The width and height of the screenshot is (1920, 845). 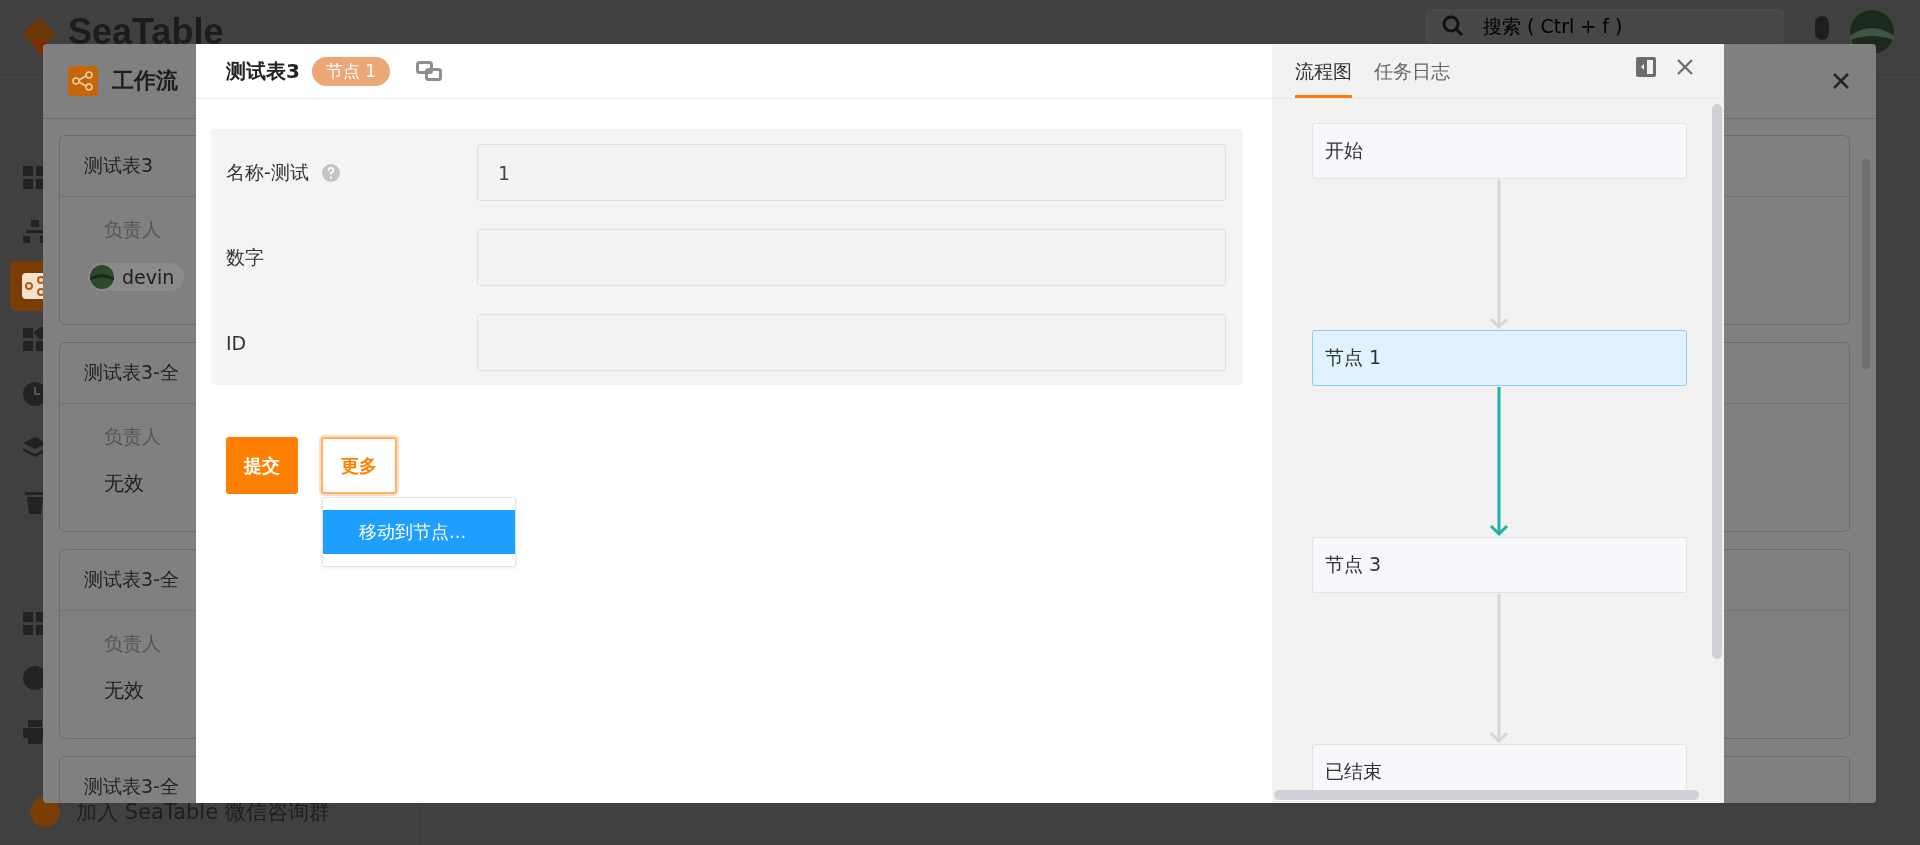 I want to click on search-icon, so click(x=1453, y=26).